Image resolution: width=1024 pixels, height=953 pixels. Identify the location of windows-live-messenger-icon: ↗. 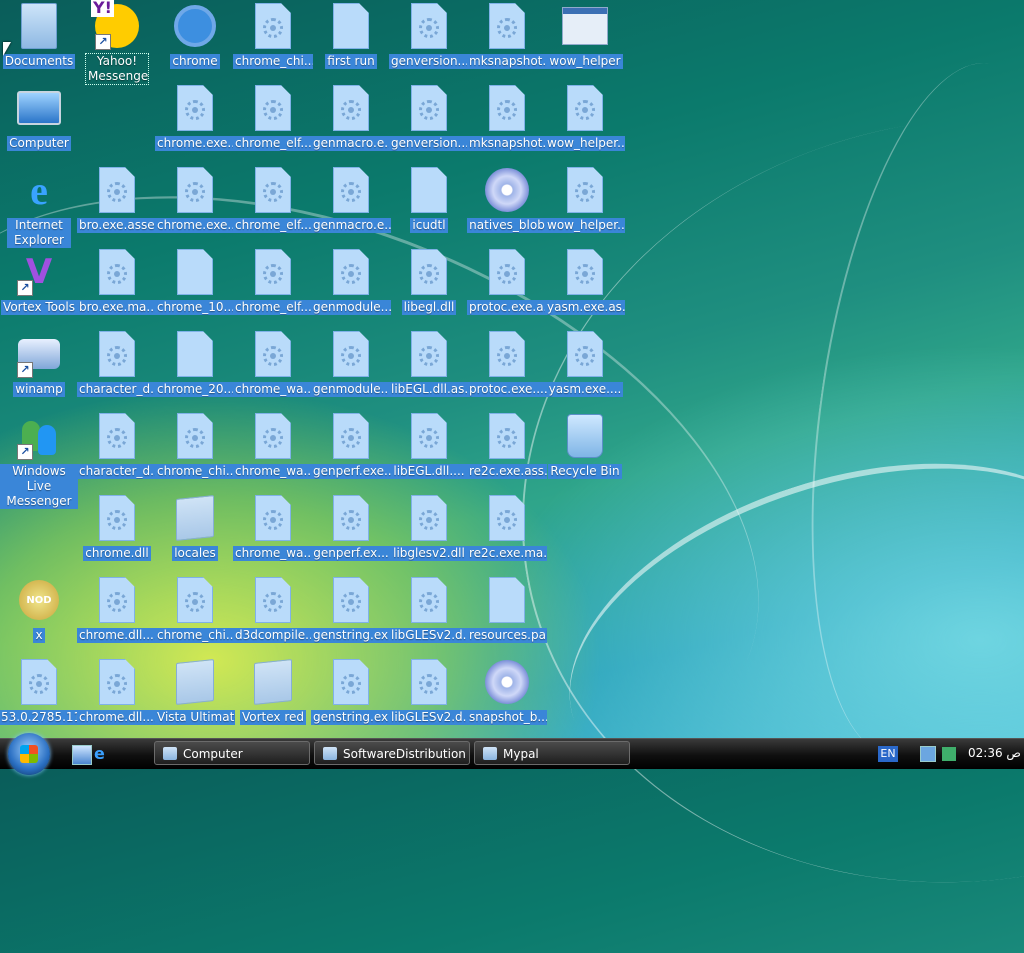
(39, 436).